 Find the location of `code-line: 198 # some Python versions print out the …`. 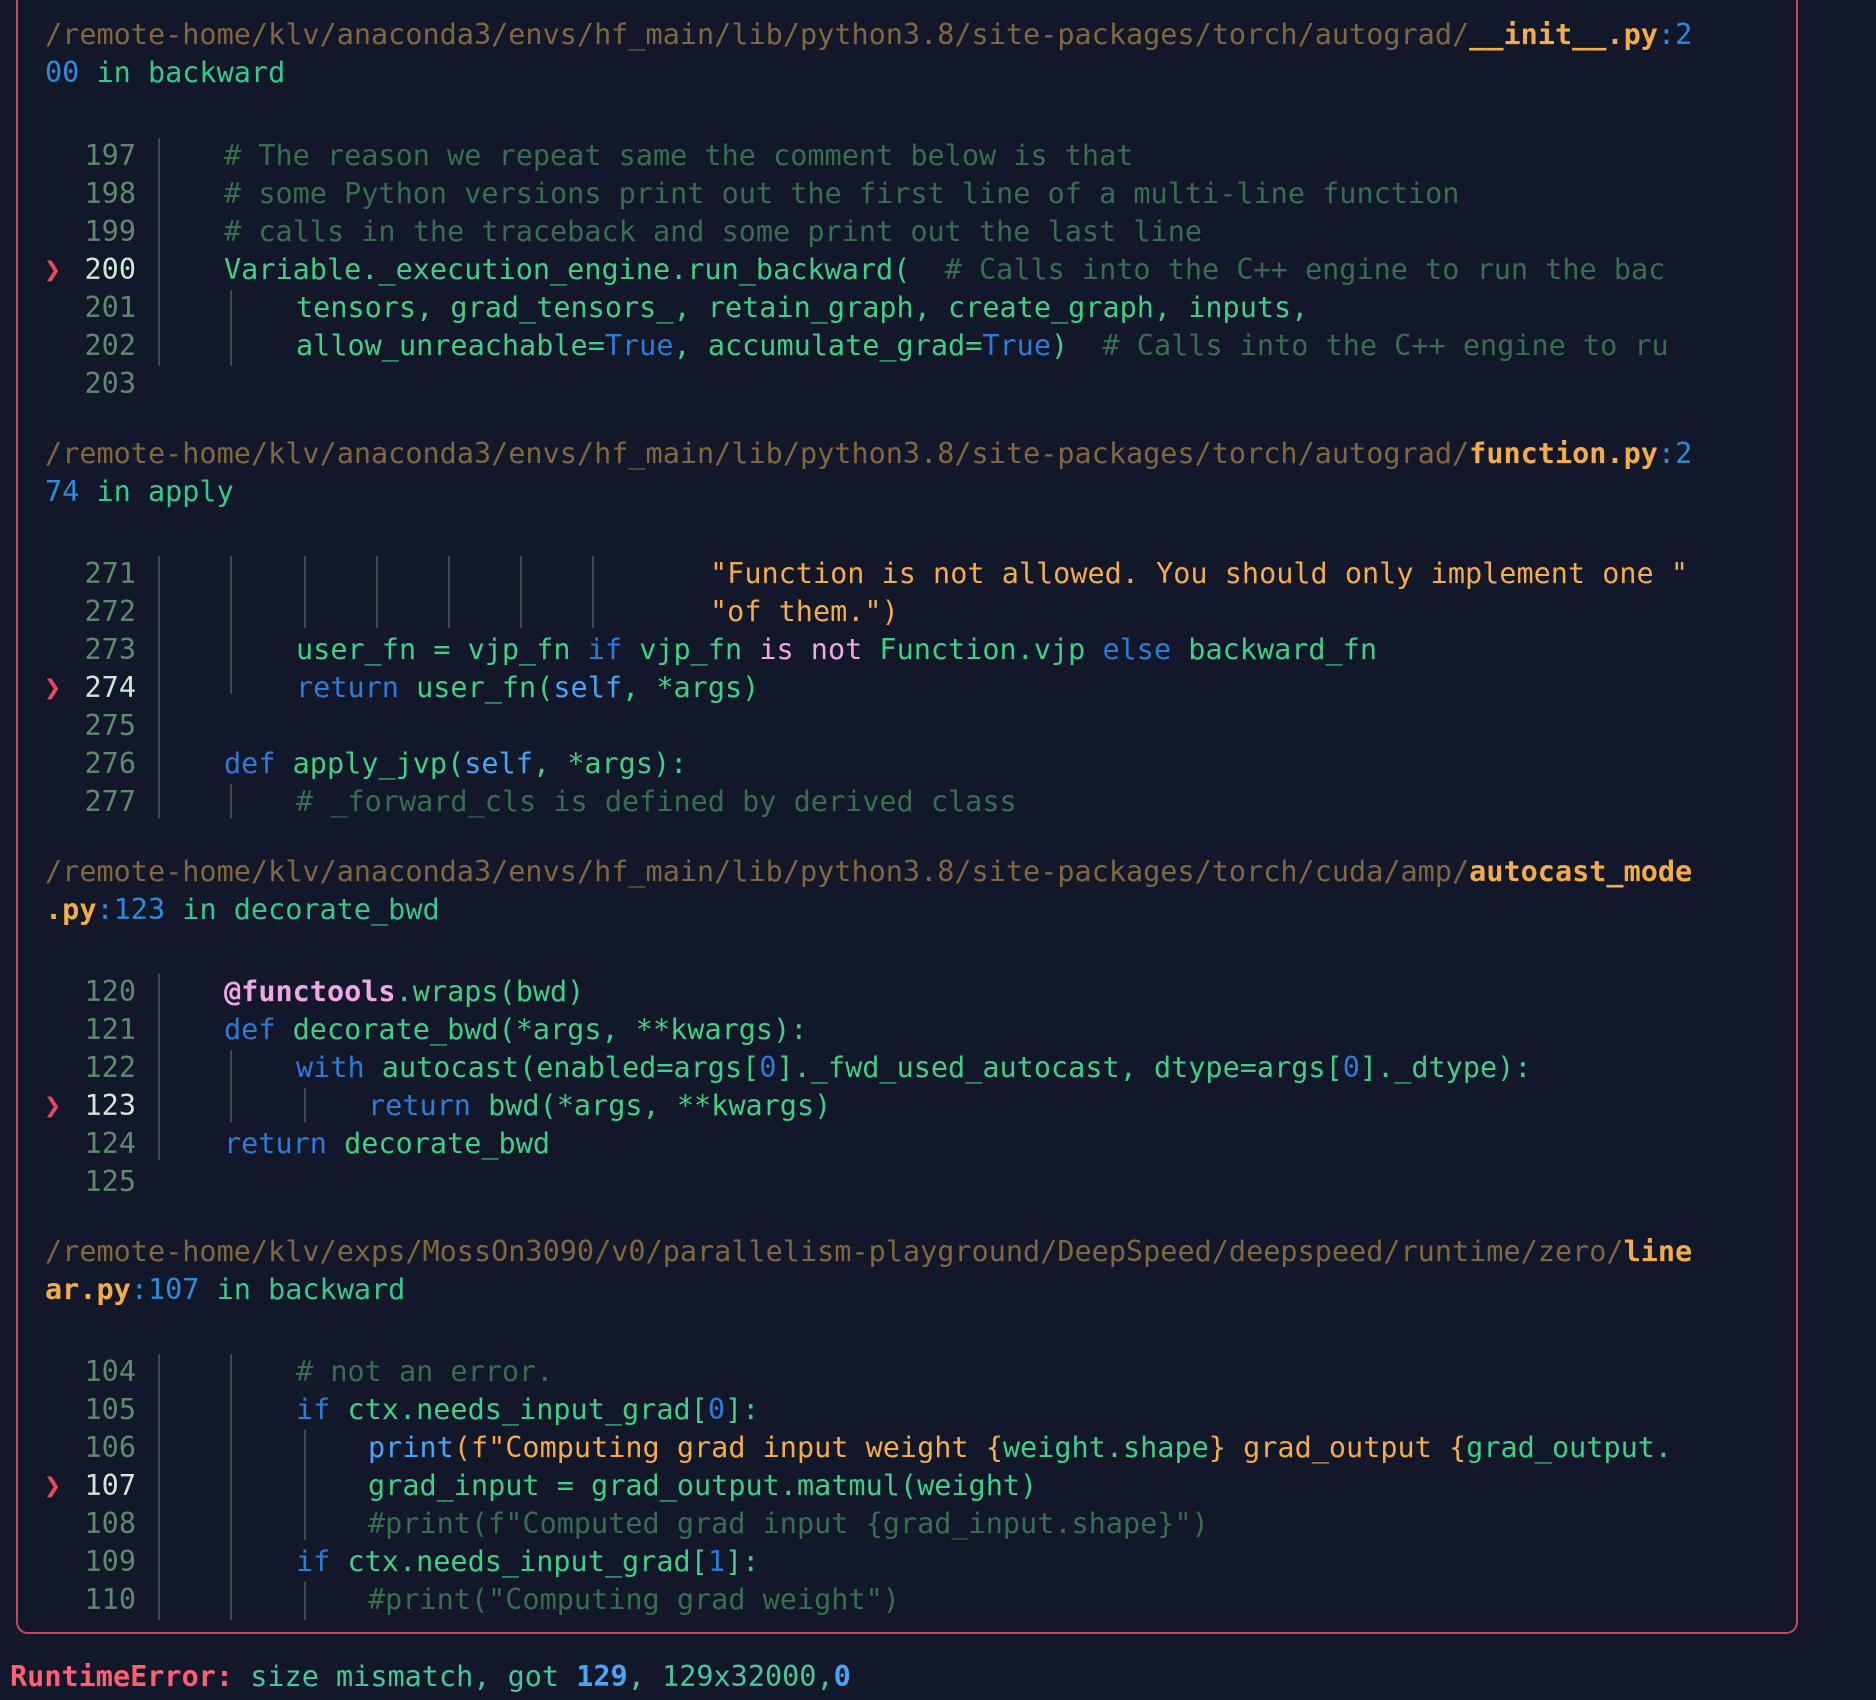

code-line: 198 # some Python versions print out the … is located at coordinates (900, 194).